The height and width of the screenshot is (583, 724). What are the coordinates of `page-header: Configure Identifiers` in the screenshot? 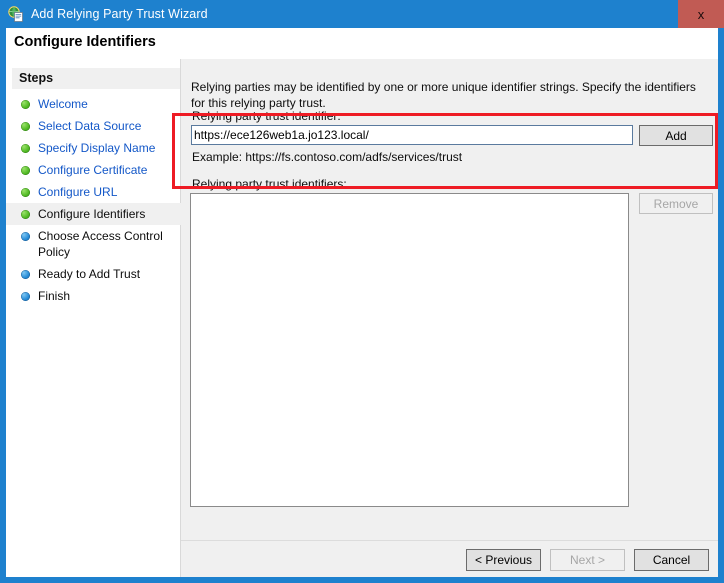 It's located at (362, 43).